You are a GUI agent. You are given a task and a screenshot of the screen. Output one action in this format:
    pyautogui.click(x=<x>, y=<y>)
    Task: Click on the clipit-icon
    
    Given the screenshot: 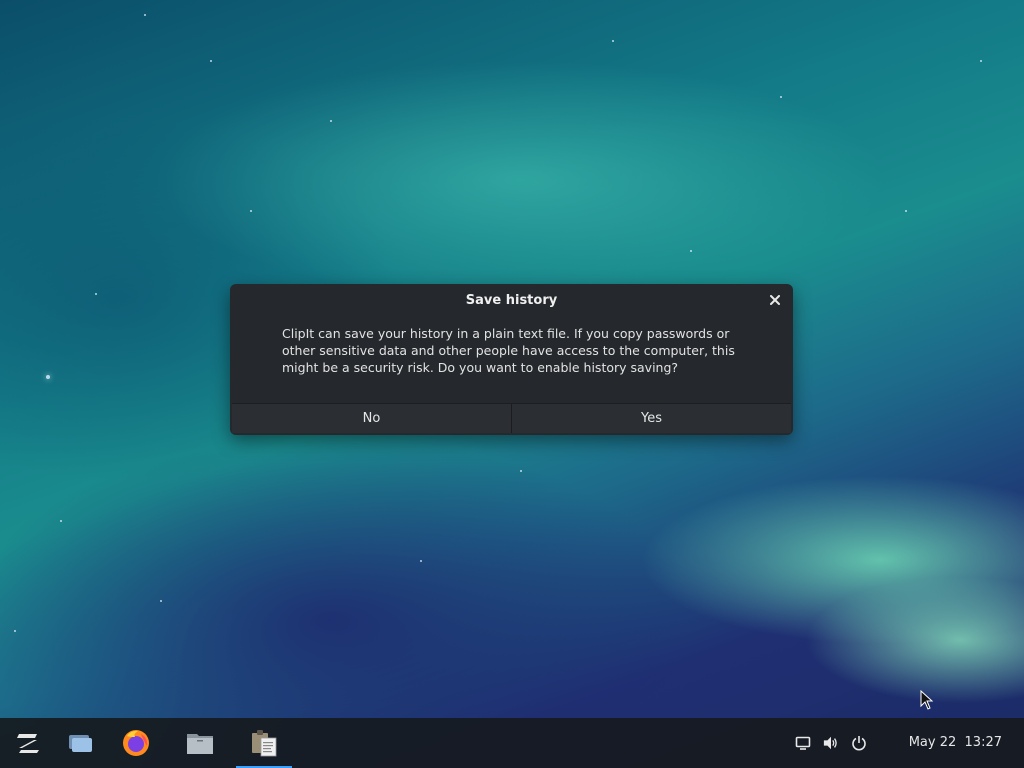 What is the action you would take?
    pyautogui.click(x=264, y=743)
    